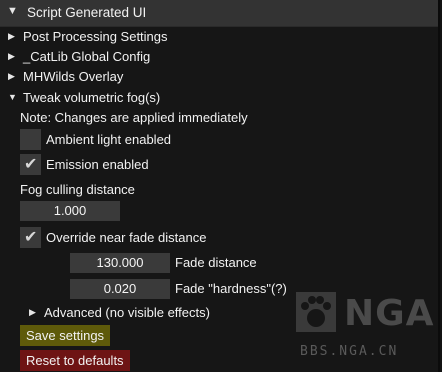 This screenshot has height=372, width=442. Describe the element at coordinates (134, 117) in the screenshot. I see `note-text: Note: Changes are applied immediately` at that location.